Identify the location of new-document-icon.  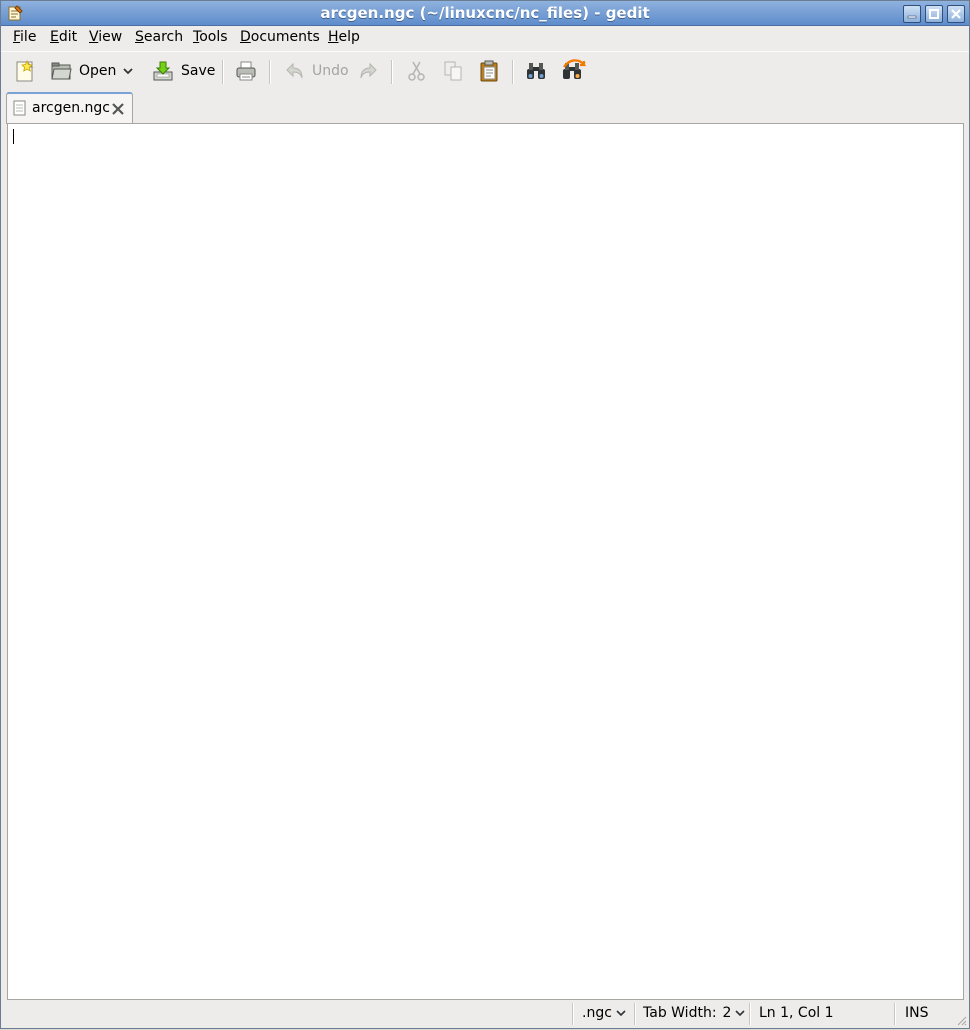
(25, 70).